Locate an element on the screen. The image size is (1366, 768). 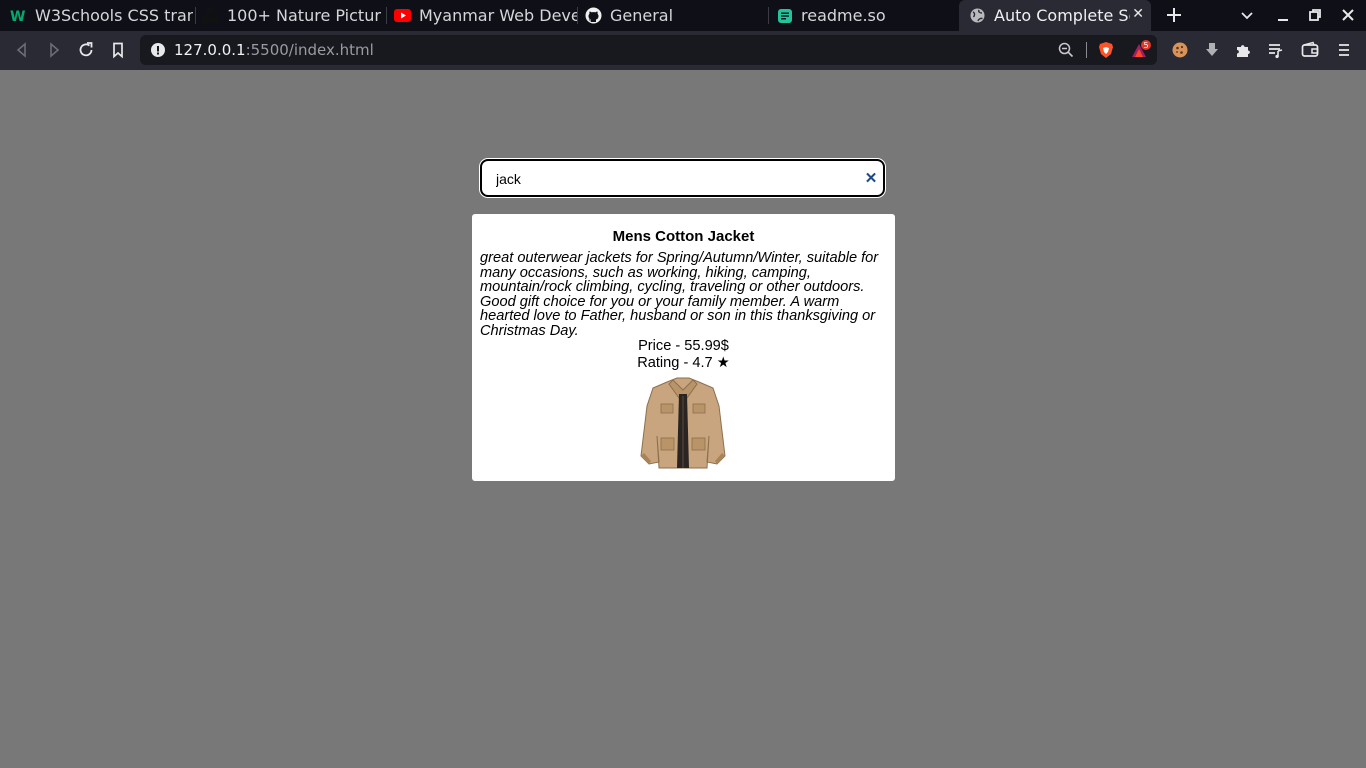
zoom-out-icon is located at coordinates (1066, 50).